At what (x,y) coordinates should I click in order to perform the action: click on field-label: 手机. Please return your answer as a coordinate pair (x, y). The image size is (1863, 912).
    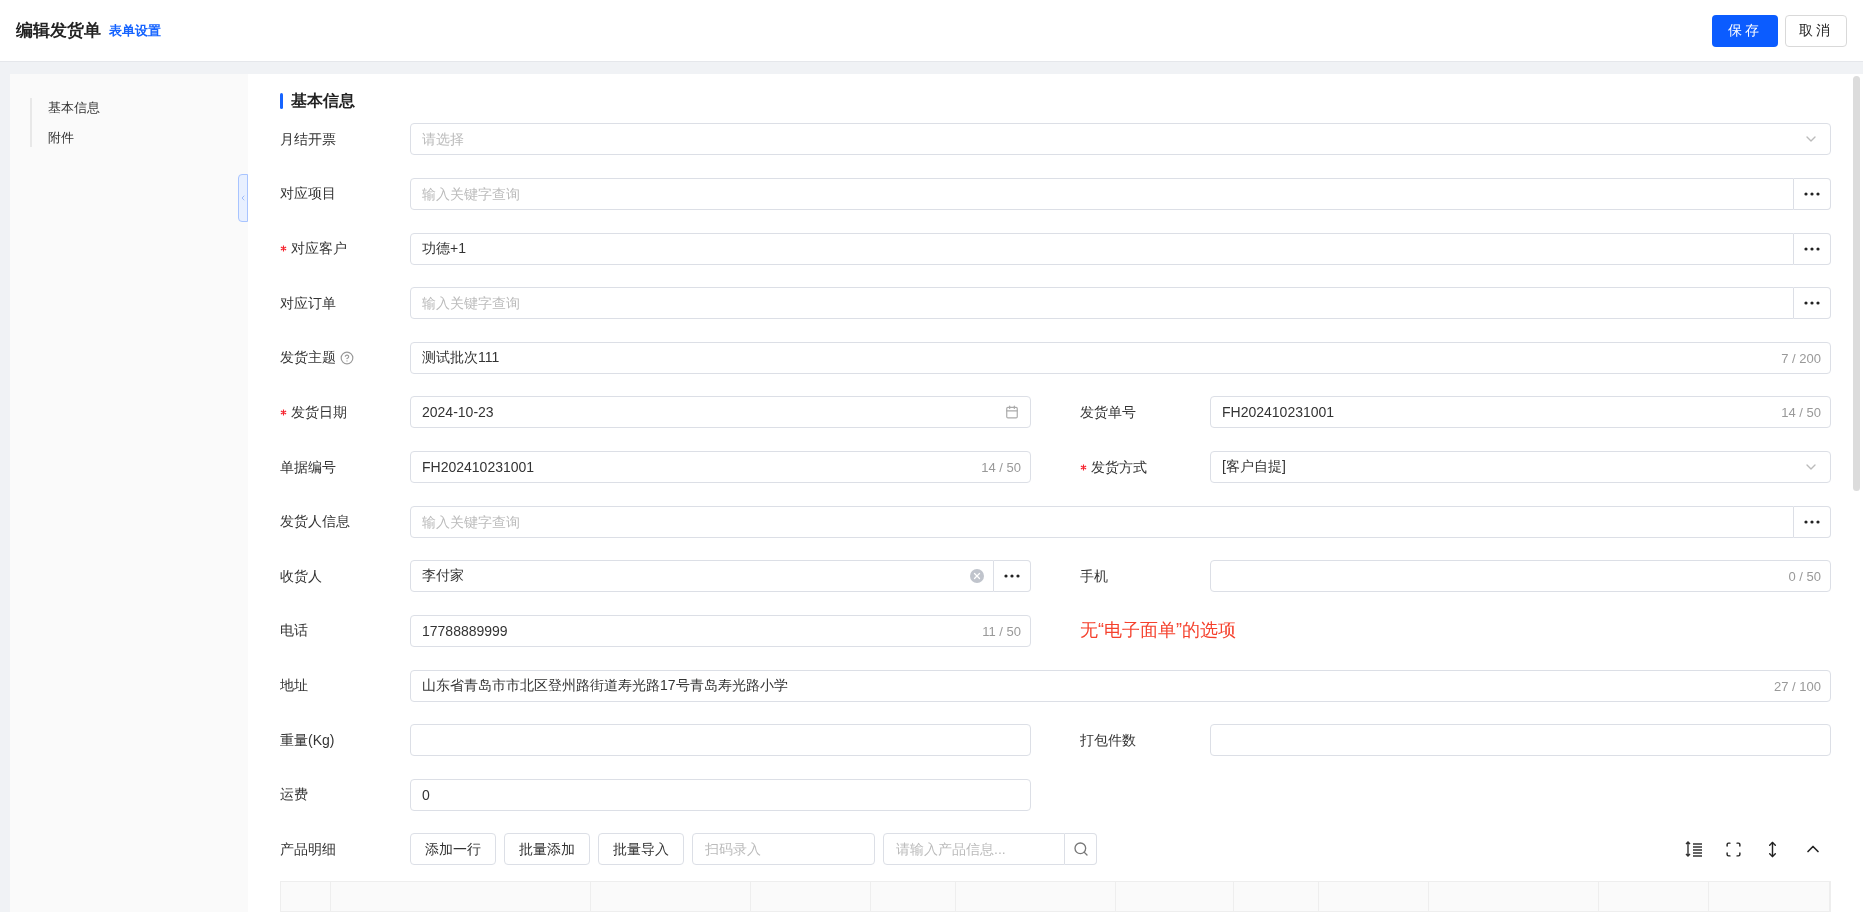
    Looking at the image, I should click on (1094, 576).